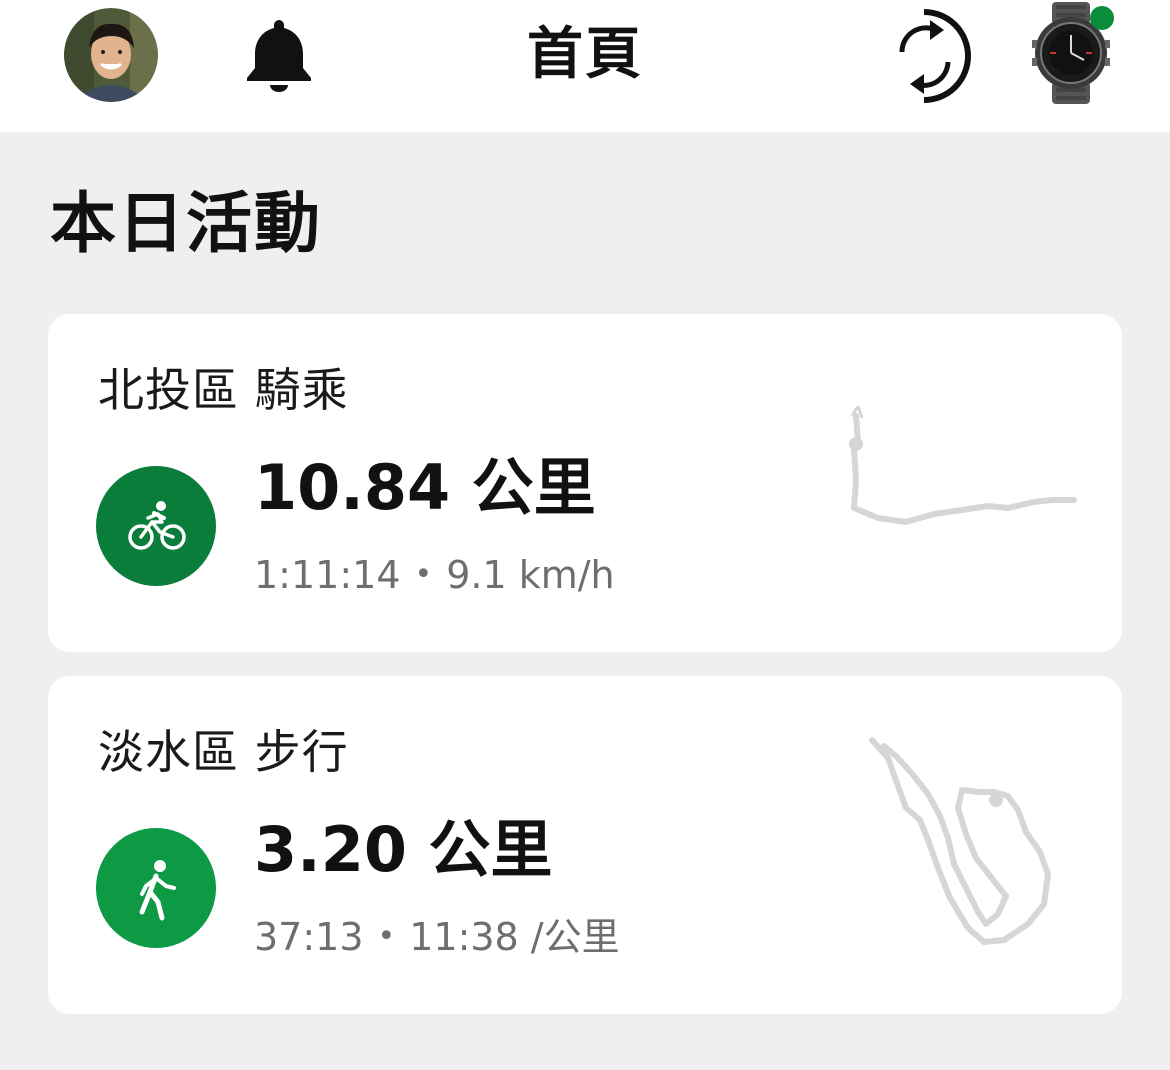 This screenshot has height=1070, width=1170. What do you see at coordinates (932, 56) in the screenshot?
I see `sync-icon` at bounding box center [932, 56].